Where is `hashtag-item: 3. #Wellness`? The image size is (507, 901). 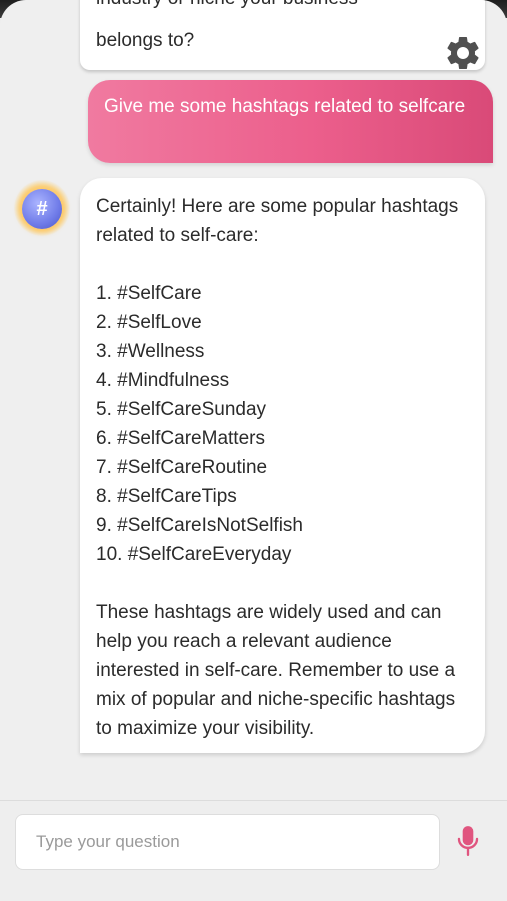
hashtag-item: 3. #Wellness is located at coordinates (150, 351).